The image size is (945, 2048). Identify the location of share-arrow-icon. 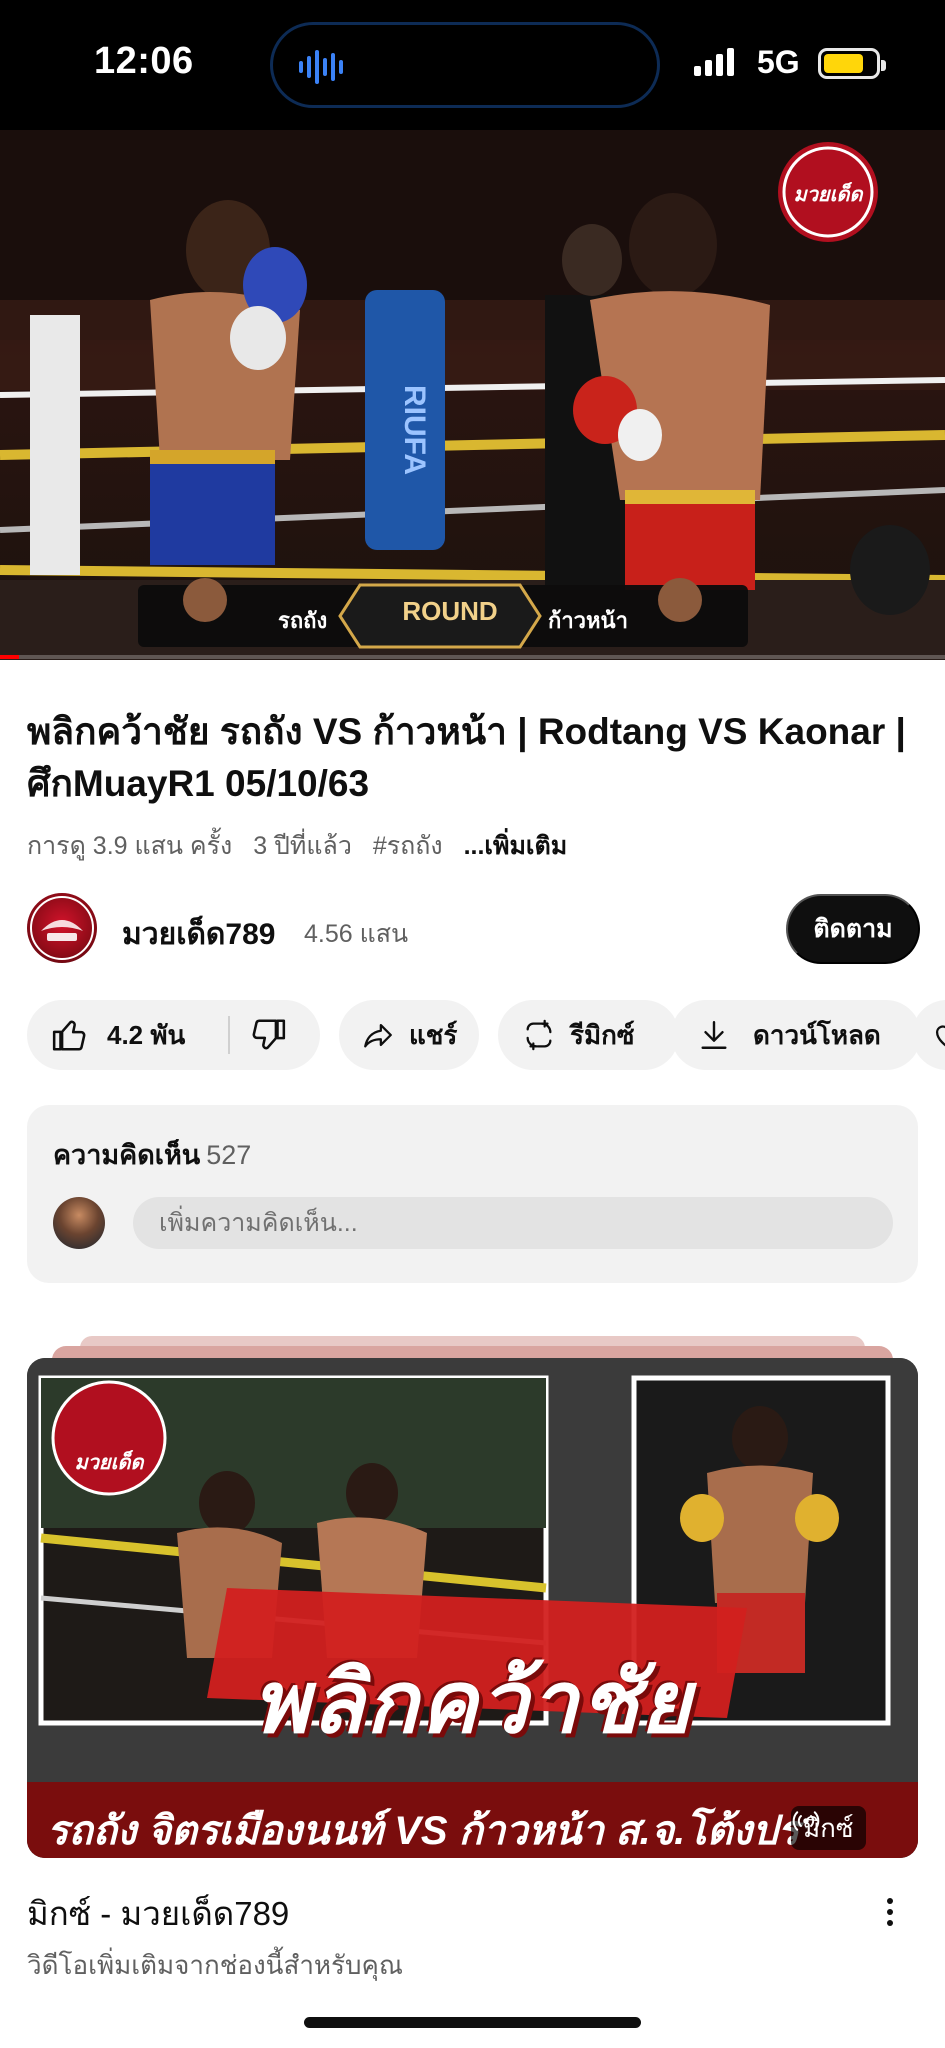
(378, 1035).